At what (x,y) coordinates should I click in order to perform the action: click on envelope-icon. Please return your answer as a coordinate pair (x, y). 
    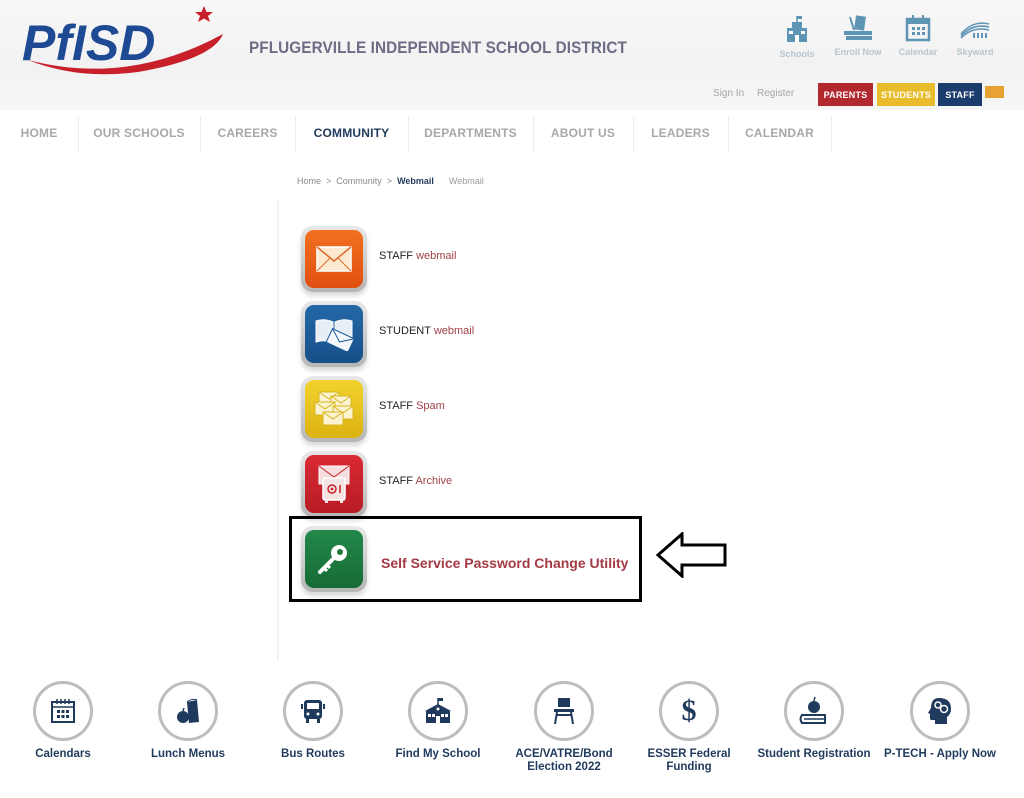
    Looking at the image, I should click on (334, 259).